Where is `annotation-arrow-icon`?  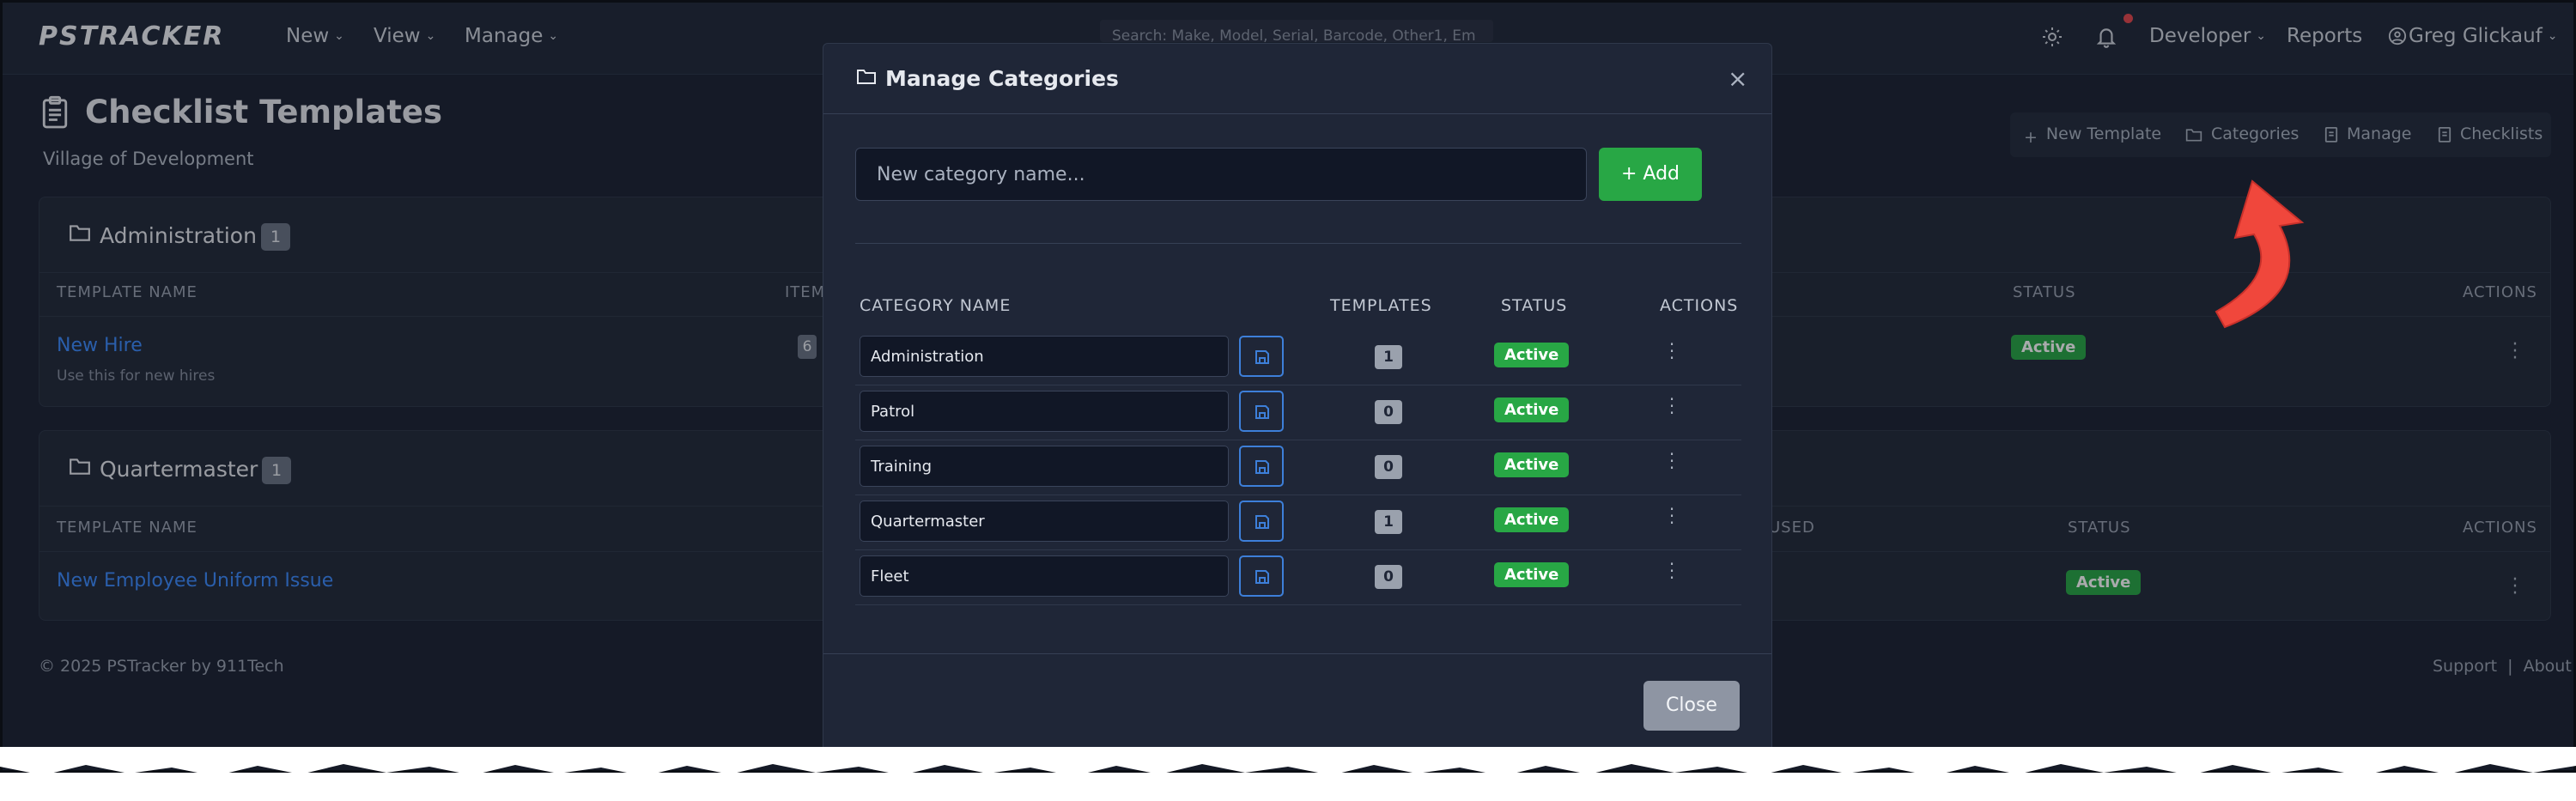 annotation-arrow-icon is located at coordinates (2260, 254).